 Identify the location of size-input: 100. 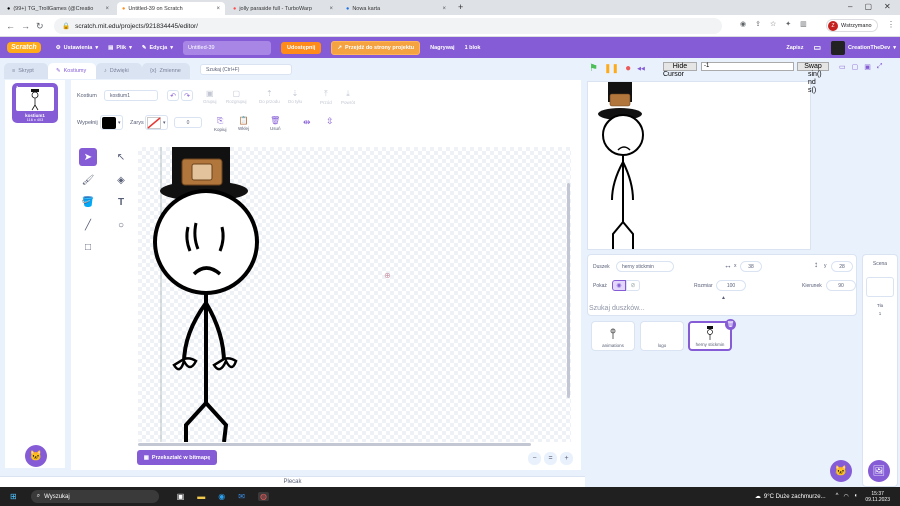
(731, 285).